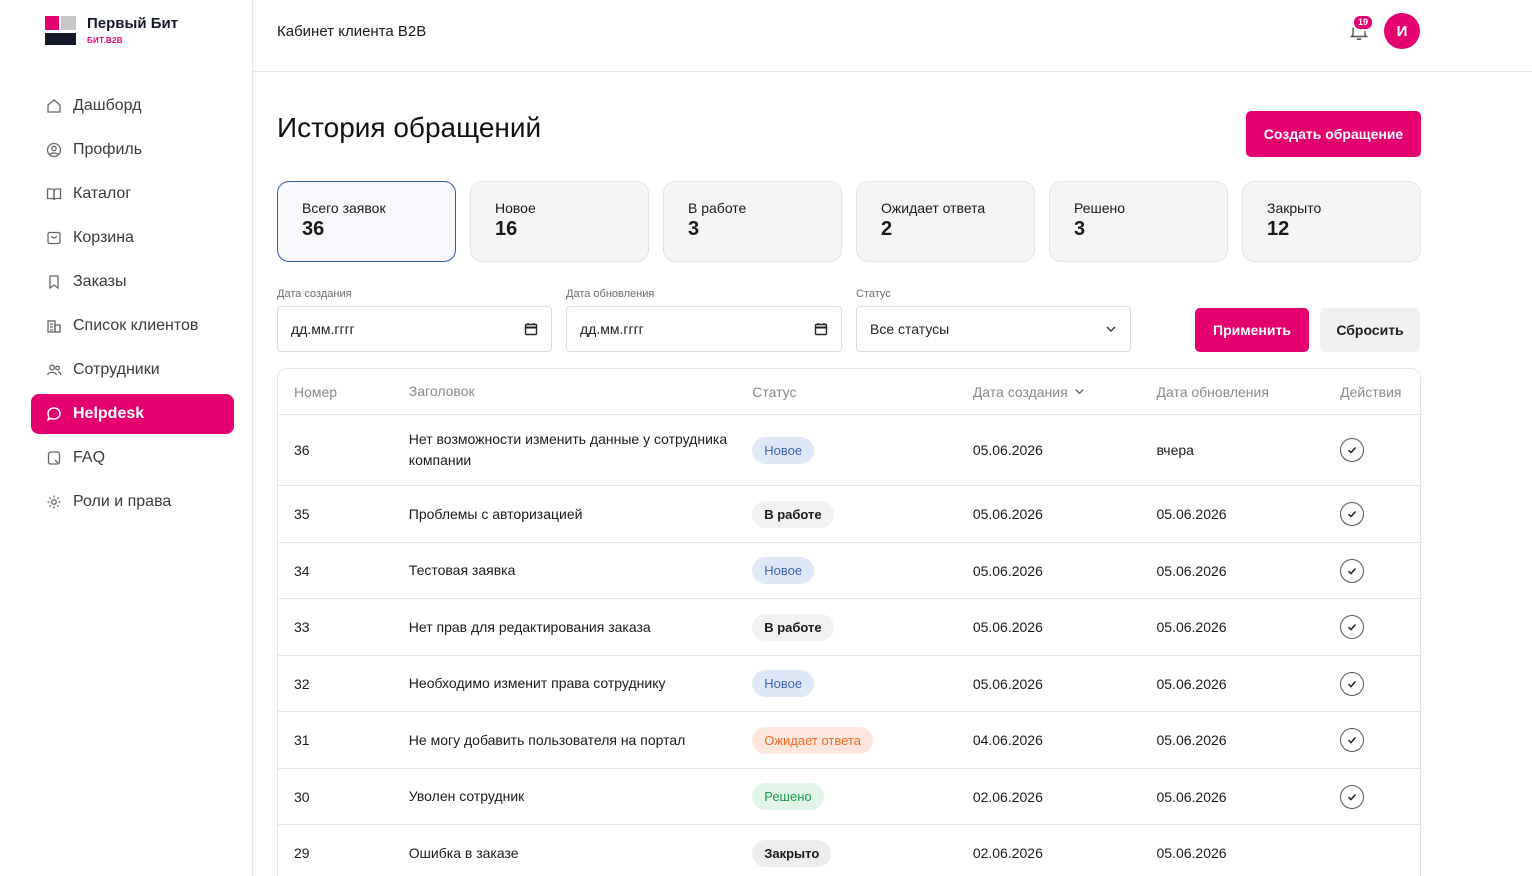 Image resolution: width=1532 pixels, height=876 pixels. What do you see at coordinates (314, 294) in the screenshot?
I see `created-date-label: Дата создания` at bounding box center [314, 294].